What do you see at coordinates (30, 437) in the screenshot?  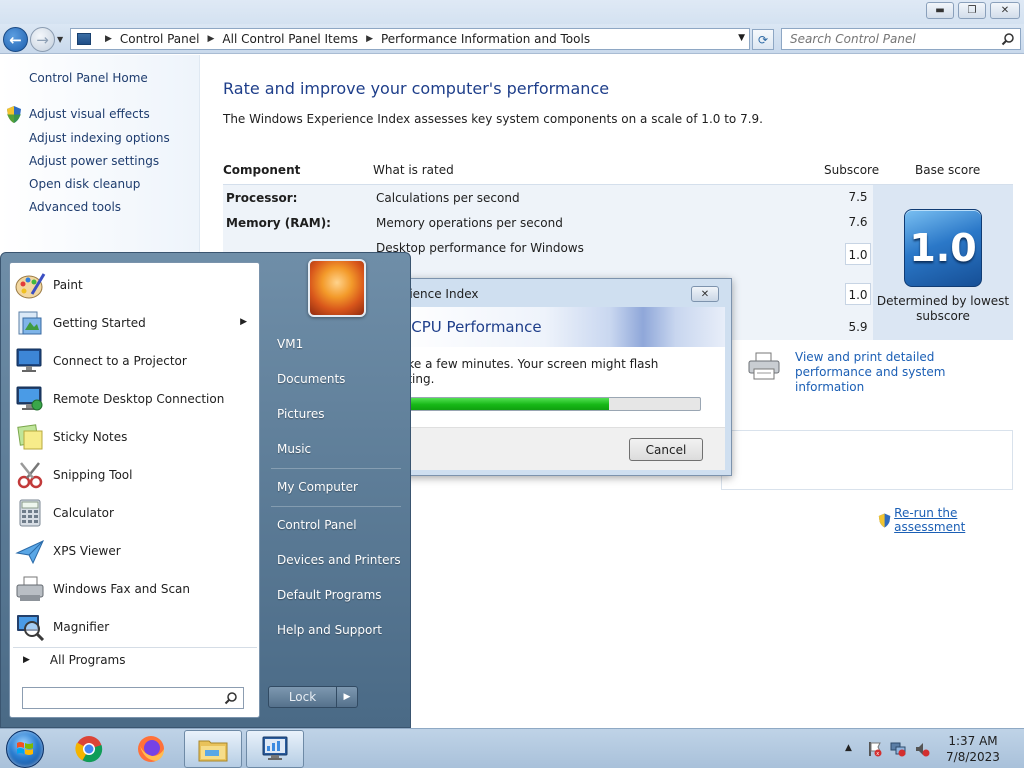 I see `sticky-notes-icon` at bounding box center [30, 437].